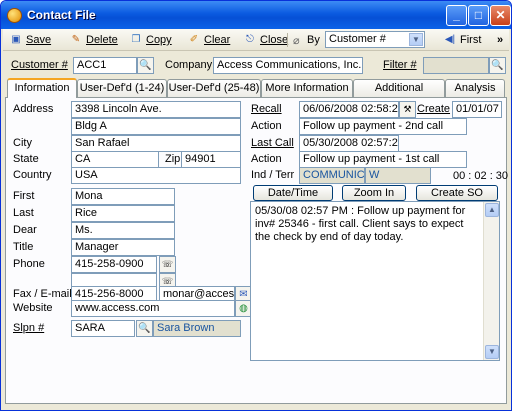 The image size is (512, 411). I want to click on first-name-input: Mona, so click(123, 196).